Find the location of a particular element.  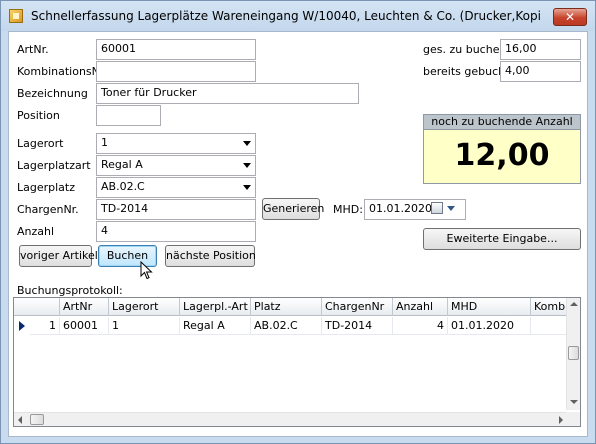

bereits-gebucht-label: bereits gebucht is located at coordinates (466, 71).